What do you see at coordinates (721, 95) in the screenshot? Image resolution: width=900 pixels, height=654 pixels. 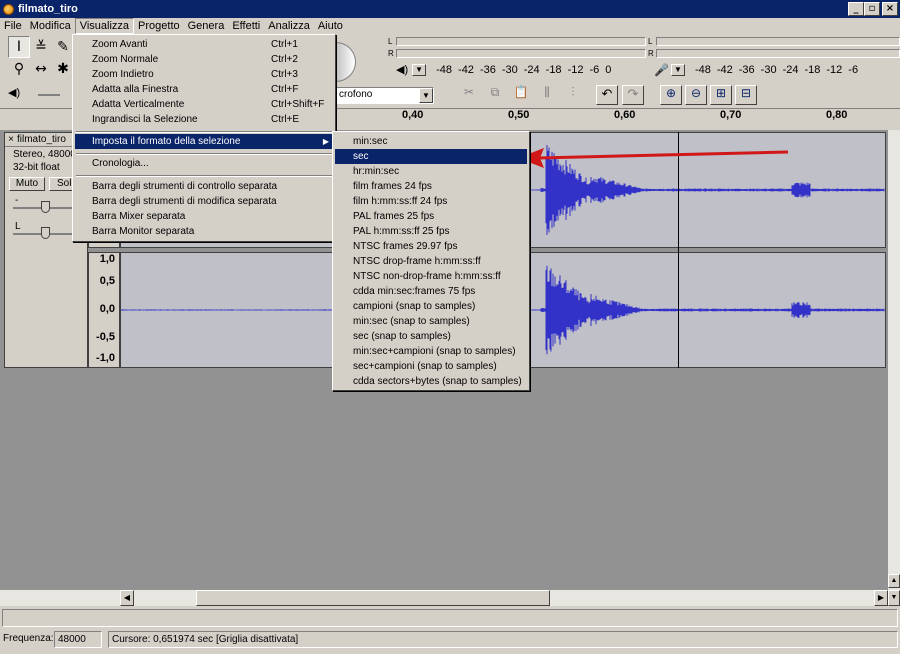 I see `fit-selection-icon: ⊞` at bounding box center [721, 95].